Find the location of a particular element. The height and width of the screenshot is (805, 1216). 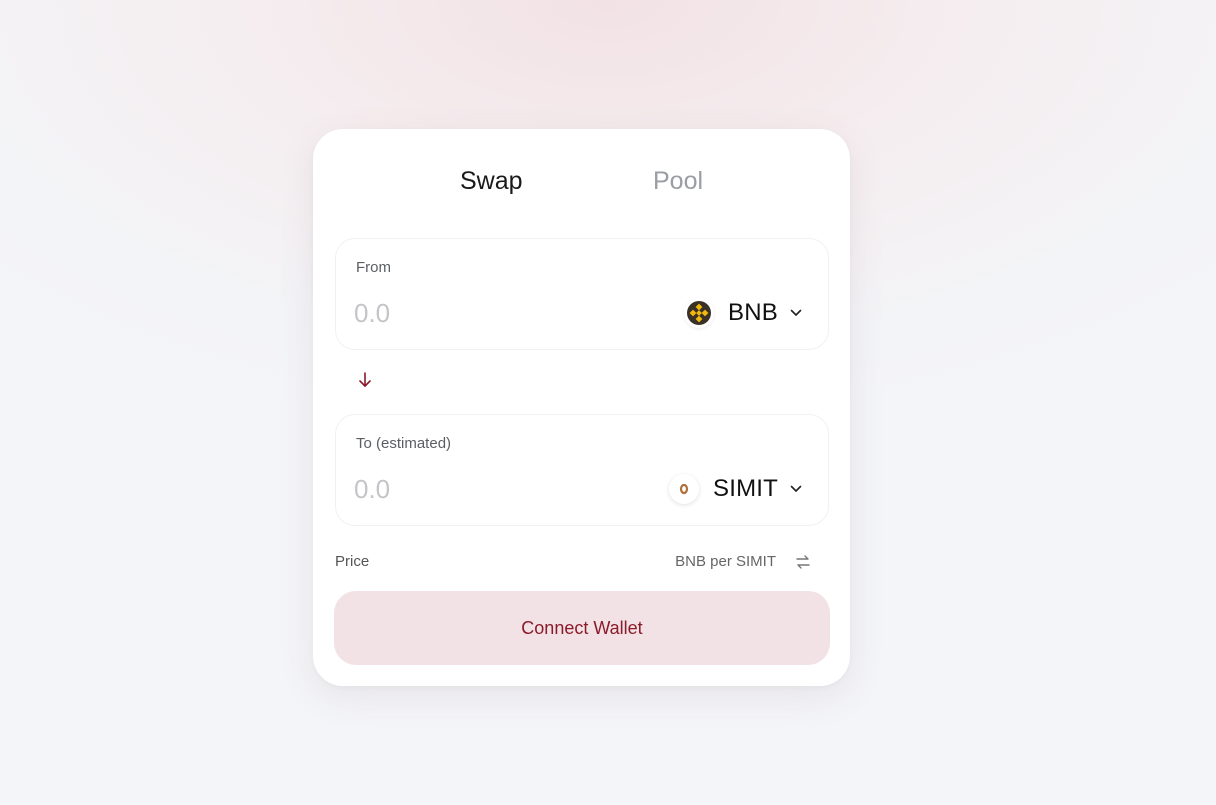

to-panel: To (estimated) SIMIT is located at coordinates (582, 470).